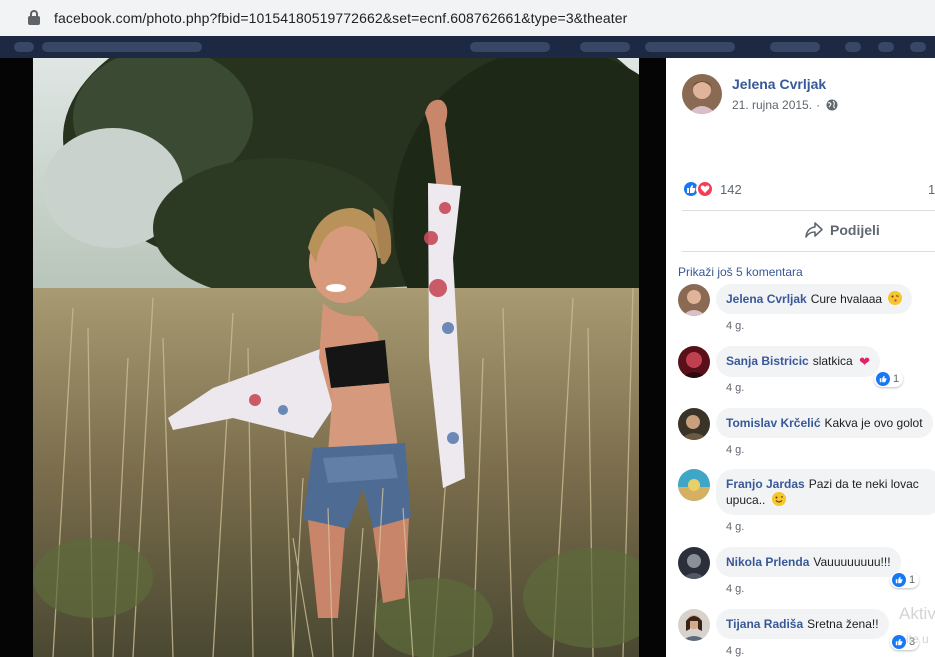 The height and width of the screenshot is (657, 935). What do you see at coordinates (785, 84) in the screenshot?
I see `author-name: Jelena Cvrljak` at bounding box center [785, 84].